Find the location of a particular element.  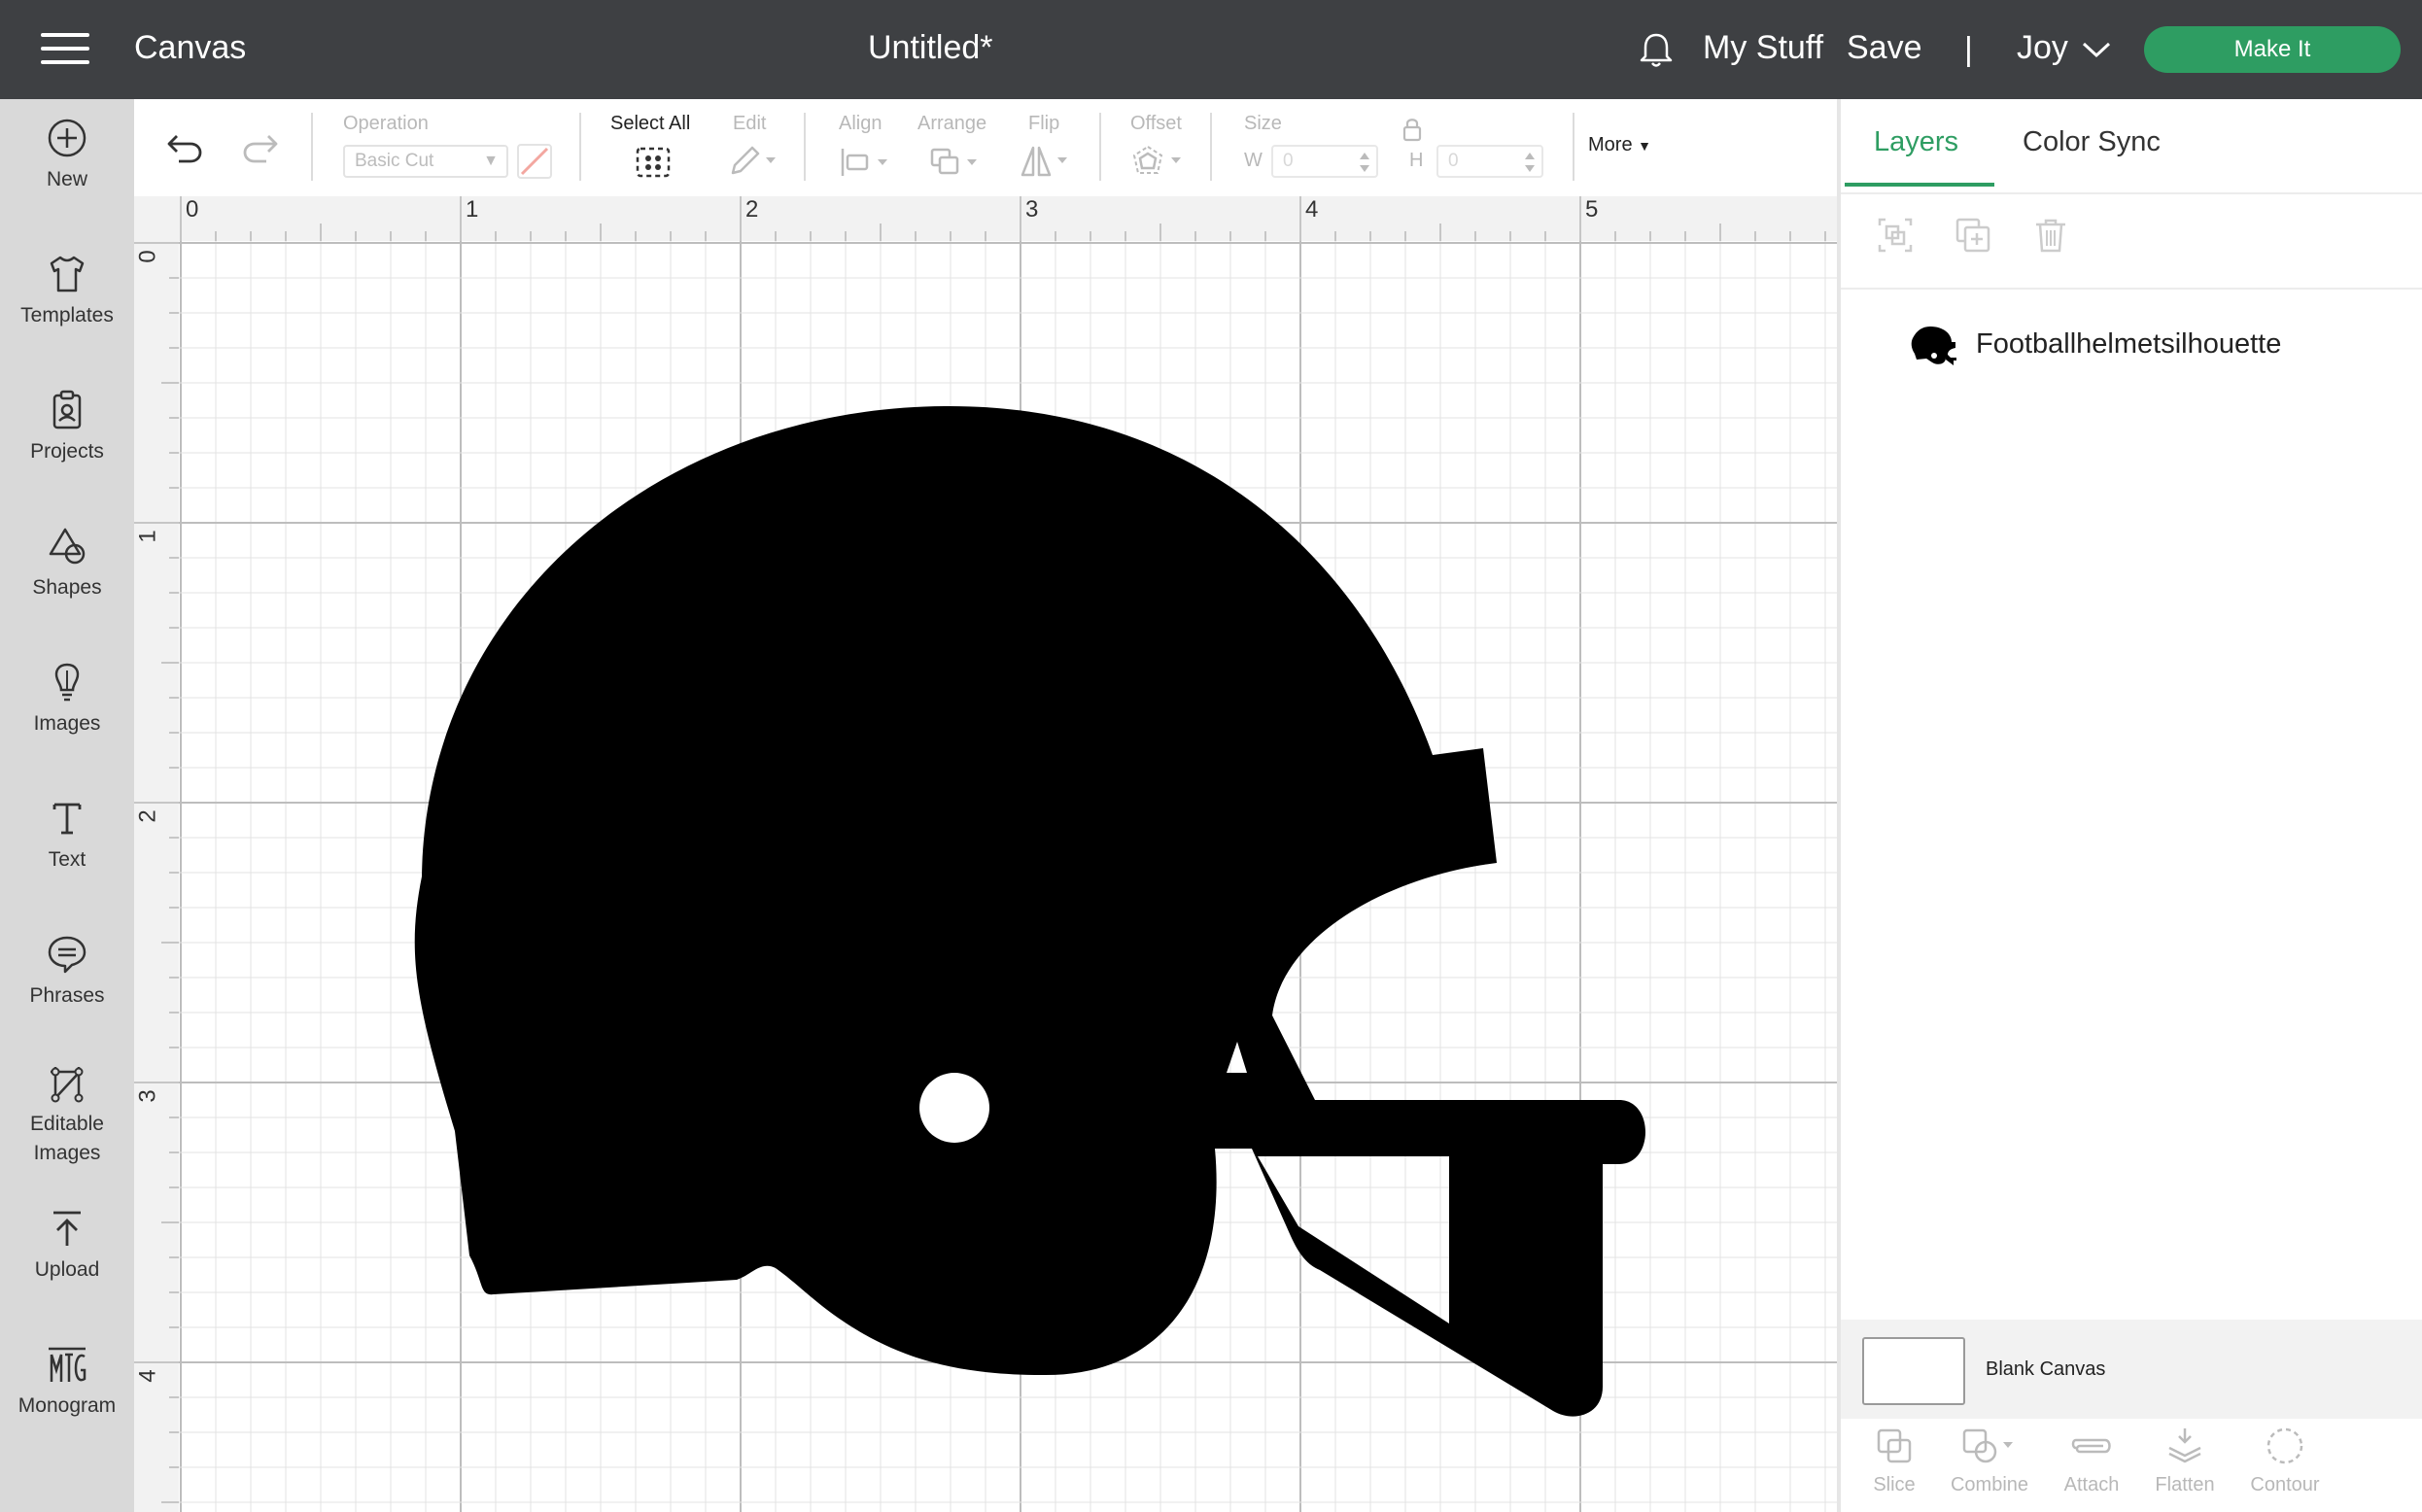

combine-label: Combine is located at coordinates (1989, 1485).